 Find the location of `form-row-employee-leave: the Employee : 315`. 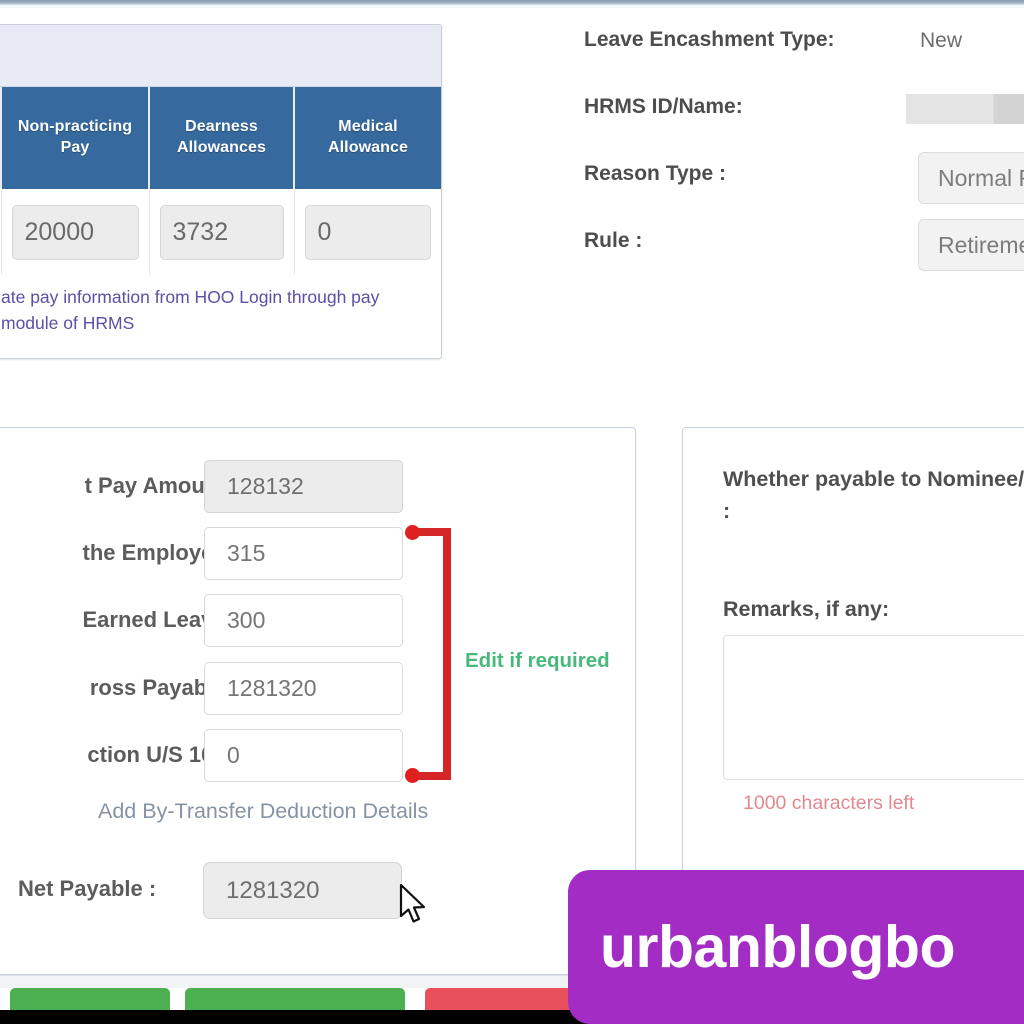

form-row-employee-leave: the Employee : 315 is located at coordinates (317, 560).